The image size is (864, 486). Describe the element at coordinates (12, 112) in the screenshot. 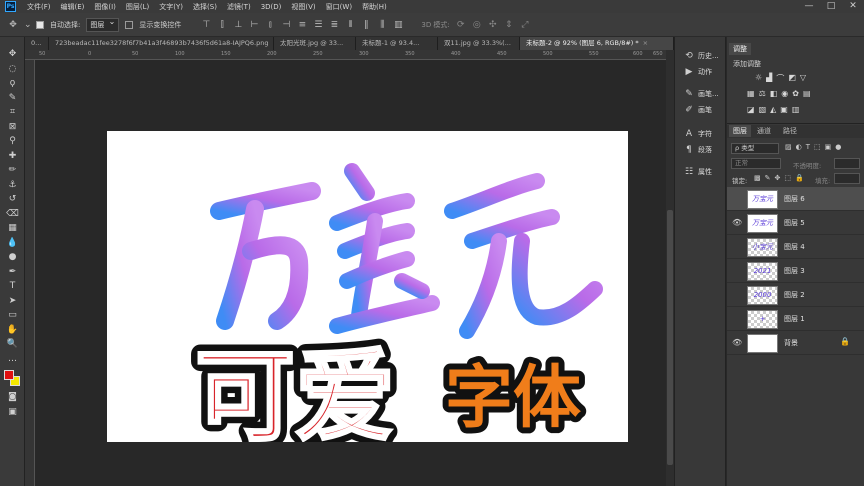

I see `crop-tool-icon: ⌗` at that location.